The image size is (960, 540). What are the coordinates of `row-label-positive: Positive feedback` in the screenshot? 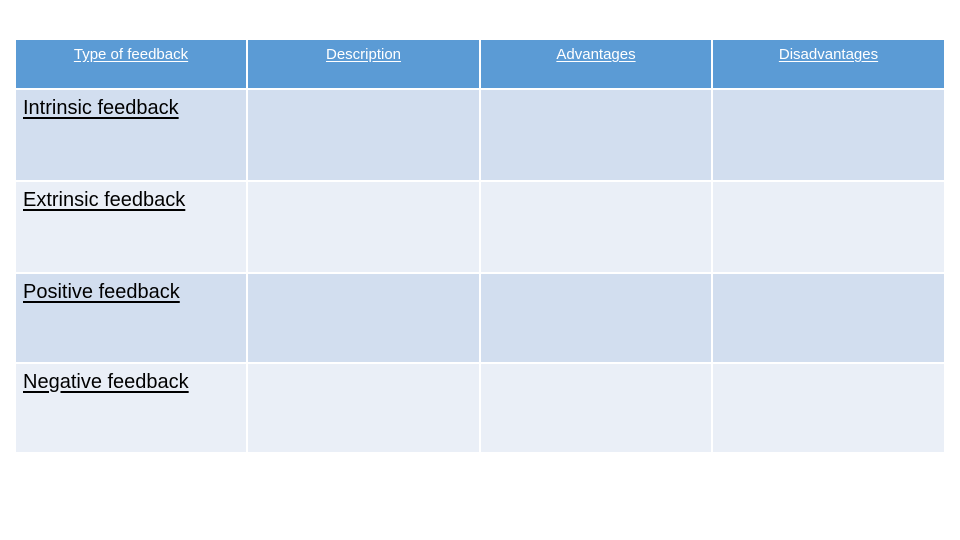 It's located at (131, 318).